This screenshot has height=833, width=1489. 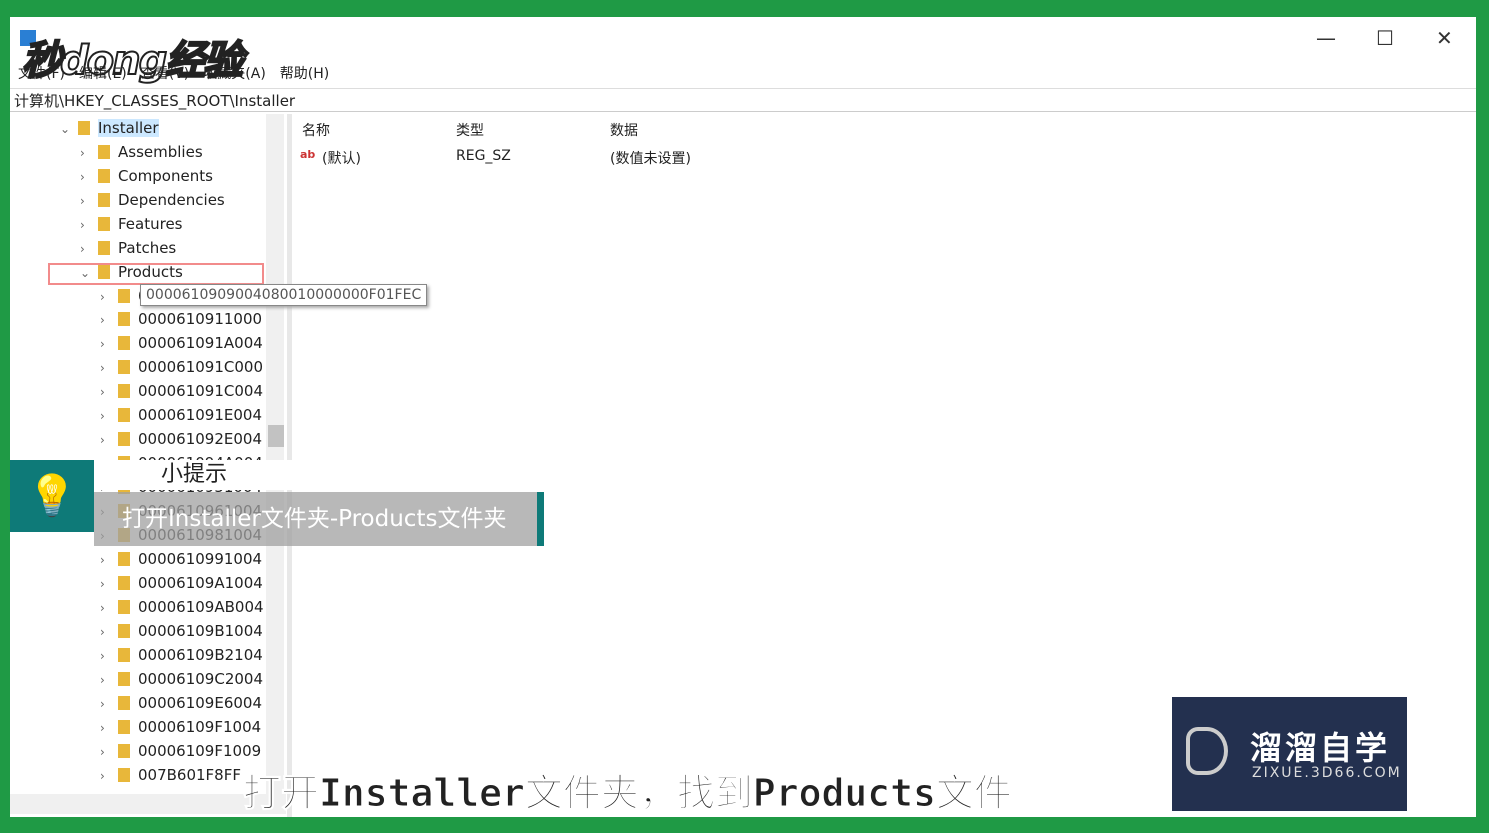 I want to click on brand-logo: 溜溜自学 ZIXUE.3D66.COM, so click(x=1289, y=754).